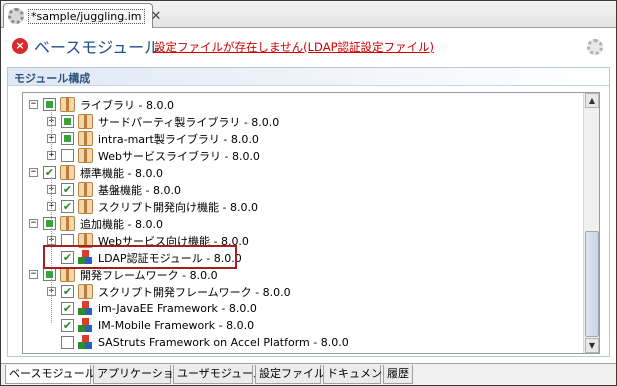 The height and width of the screenshot is (386, 617). Describe the element at coordinates (595, 47) in the screenshot. I see `settings-tool-icon` at that location.